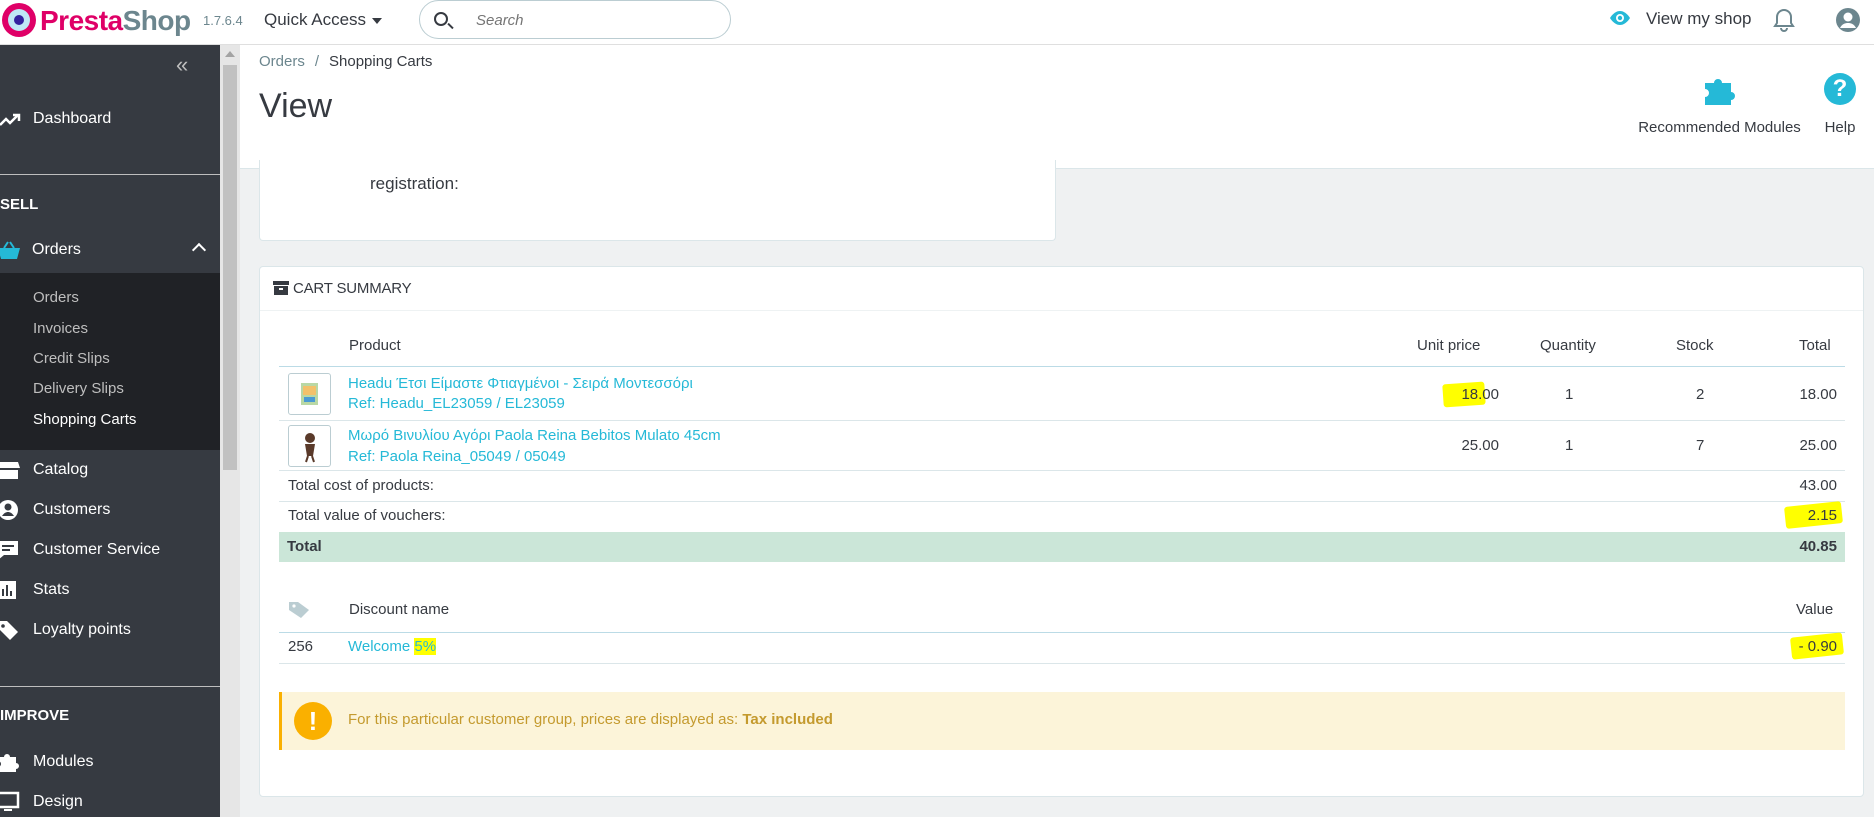 Image resolution: width=1874 pixels, height=817 pixels. I want to click on product-ref-link: Ref: Paola Reina_05049 / 05049, so click(457, 456).